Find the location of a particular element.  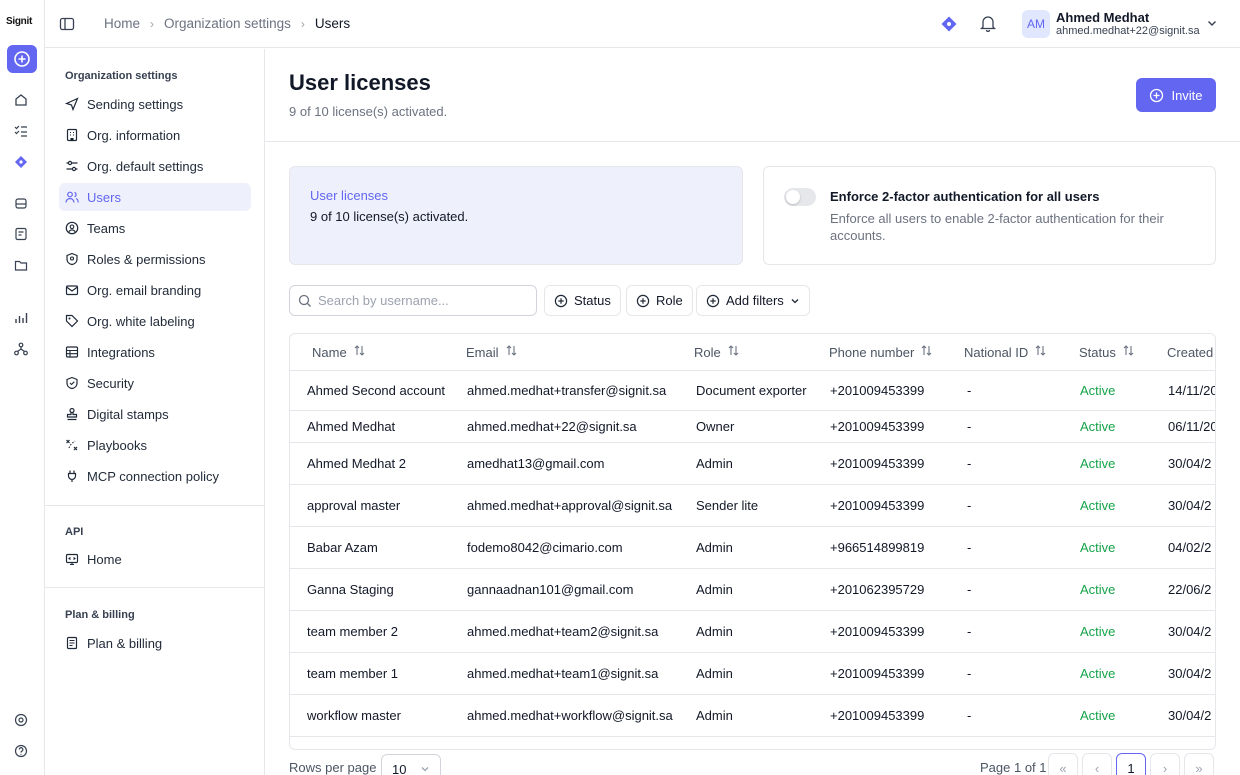

cell-role: Sender lite is located at coordinates (727, 505).